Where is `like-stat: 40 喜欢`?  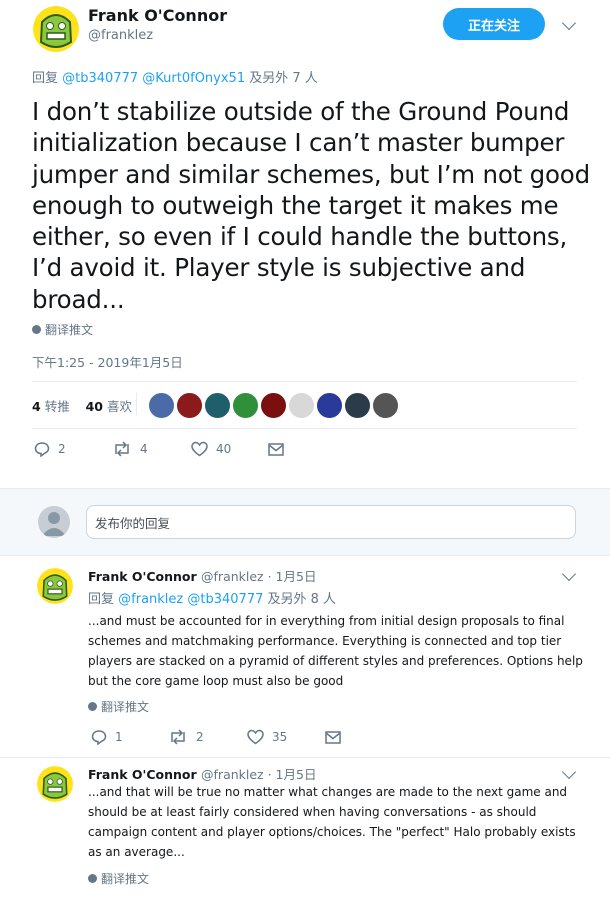
like-stat: 40 喜欢 is located at coordinates (109, 406).